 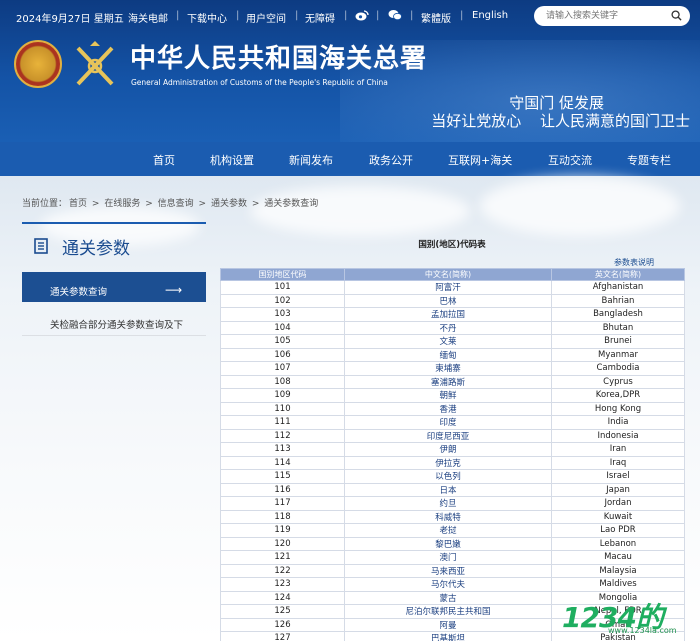 What do you see at coordinates (618, 584) in the screenshot?
I see `table-cell-en: Maldives` at bounding box center [618, 584].